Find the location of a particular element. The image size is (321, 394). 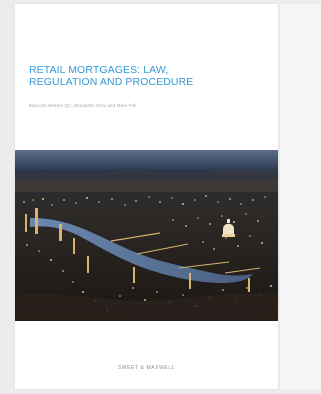

publisher-name: SWEET & MAXWELL is located at coordinates (146, 368).